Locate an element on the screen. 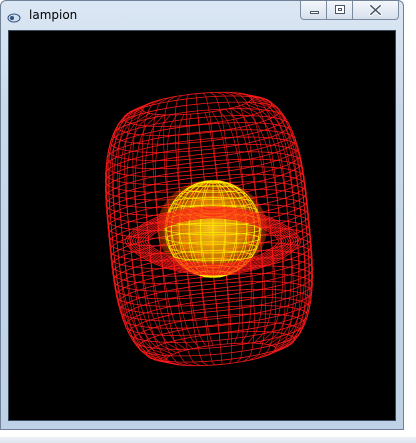  restore-icon is located at coordinates (340, 9).